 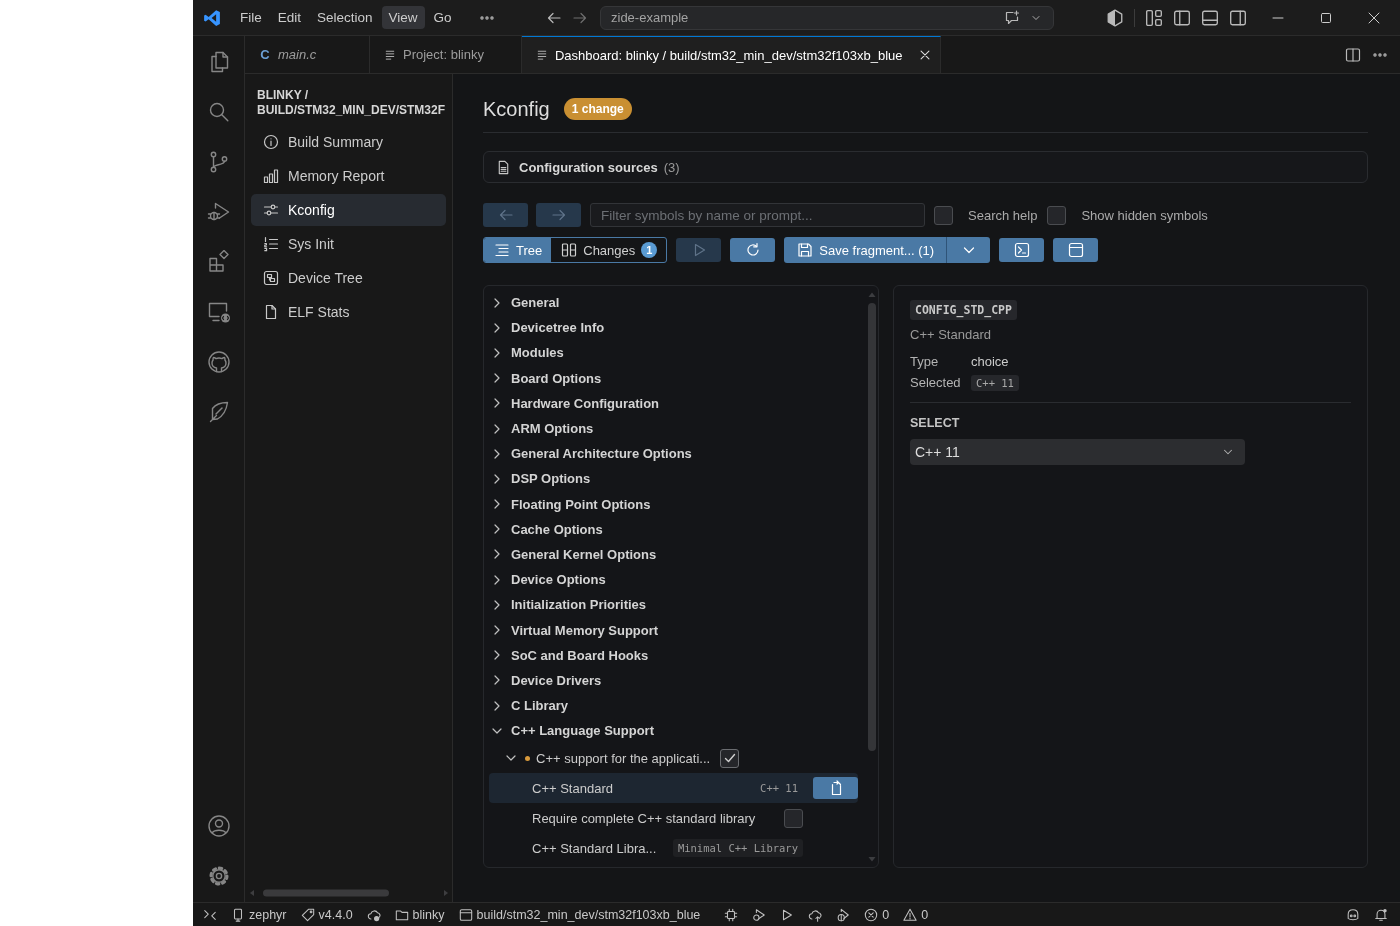 What do you see at coordinates (271, 142) in the screenshot?
I see `info-icon` at bounding box center [271, 142].